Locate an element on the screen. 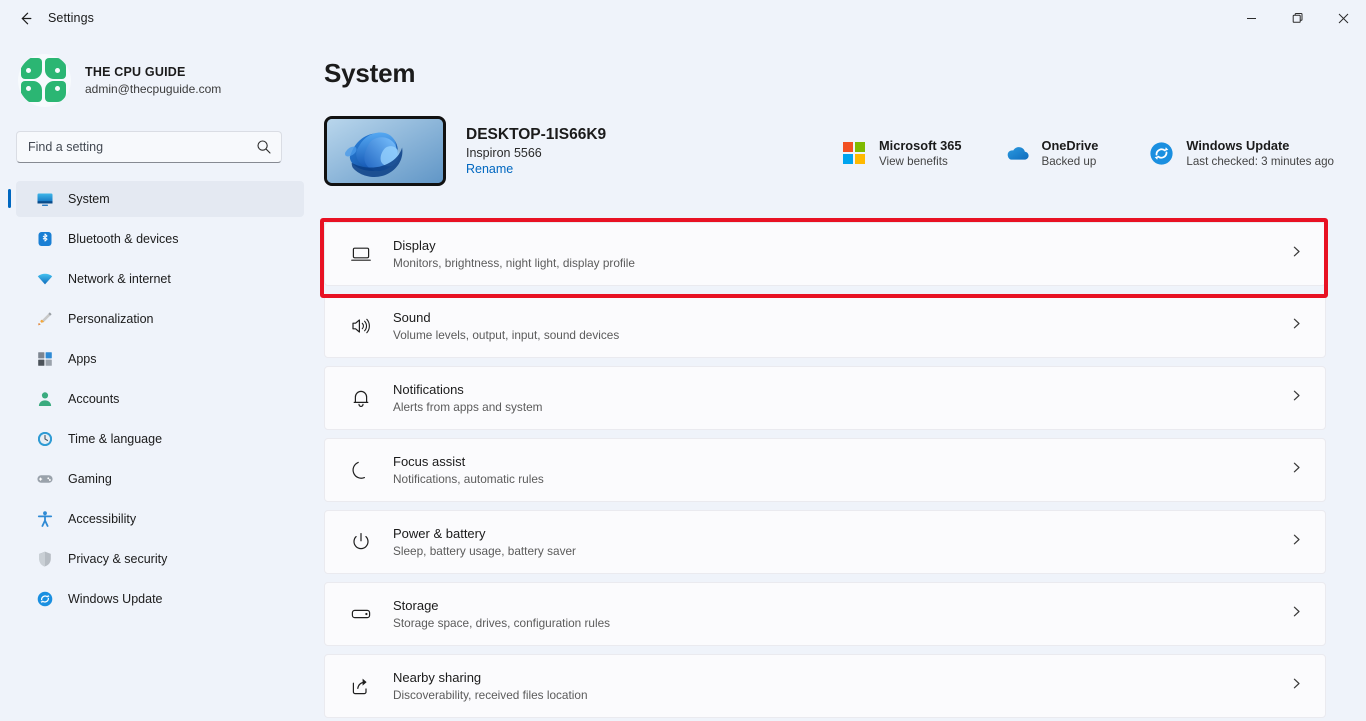 The height and width of the screenshot is (721, 1366). wifi-icon is located at coordinates (45, 279).